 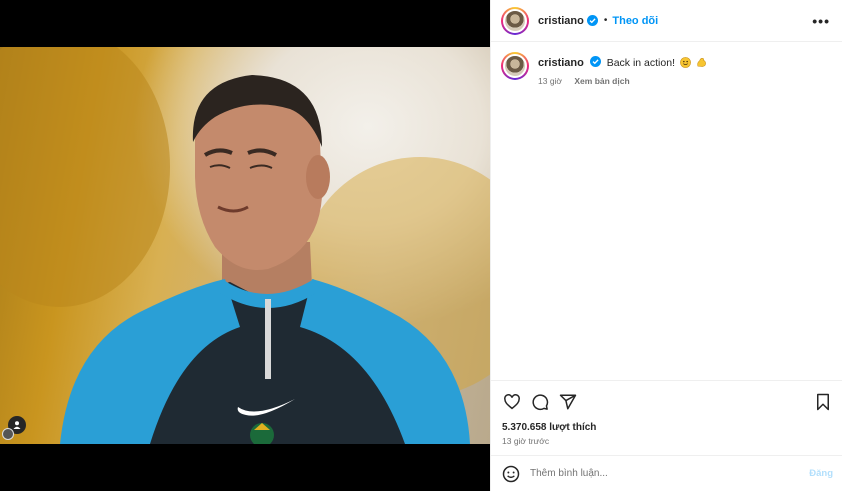 I want to click on comment-icon, so click(x=540, y=402).